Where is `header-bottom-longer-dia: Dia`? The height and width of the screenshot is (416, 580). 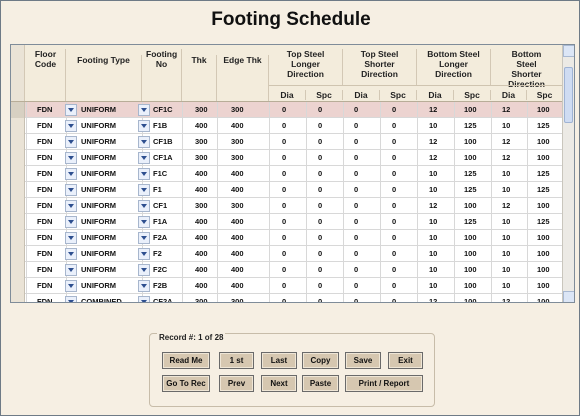
header-bottom-longer-dia: Dia is located at coordinates (435, 95).